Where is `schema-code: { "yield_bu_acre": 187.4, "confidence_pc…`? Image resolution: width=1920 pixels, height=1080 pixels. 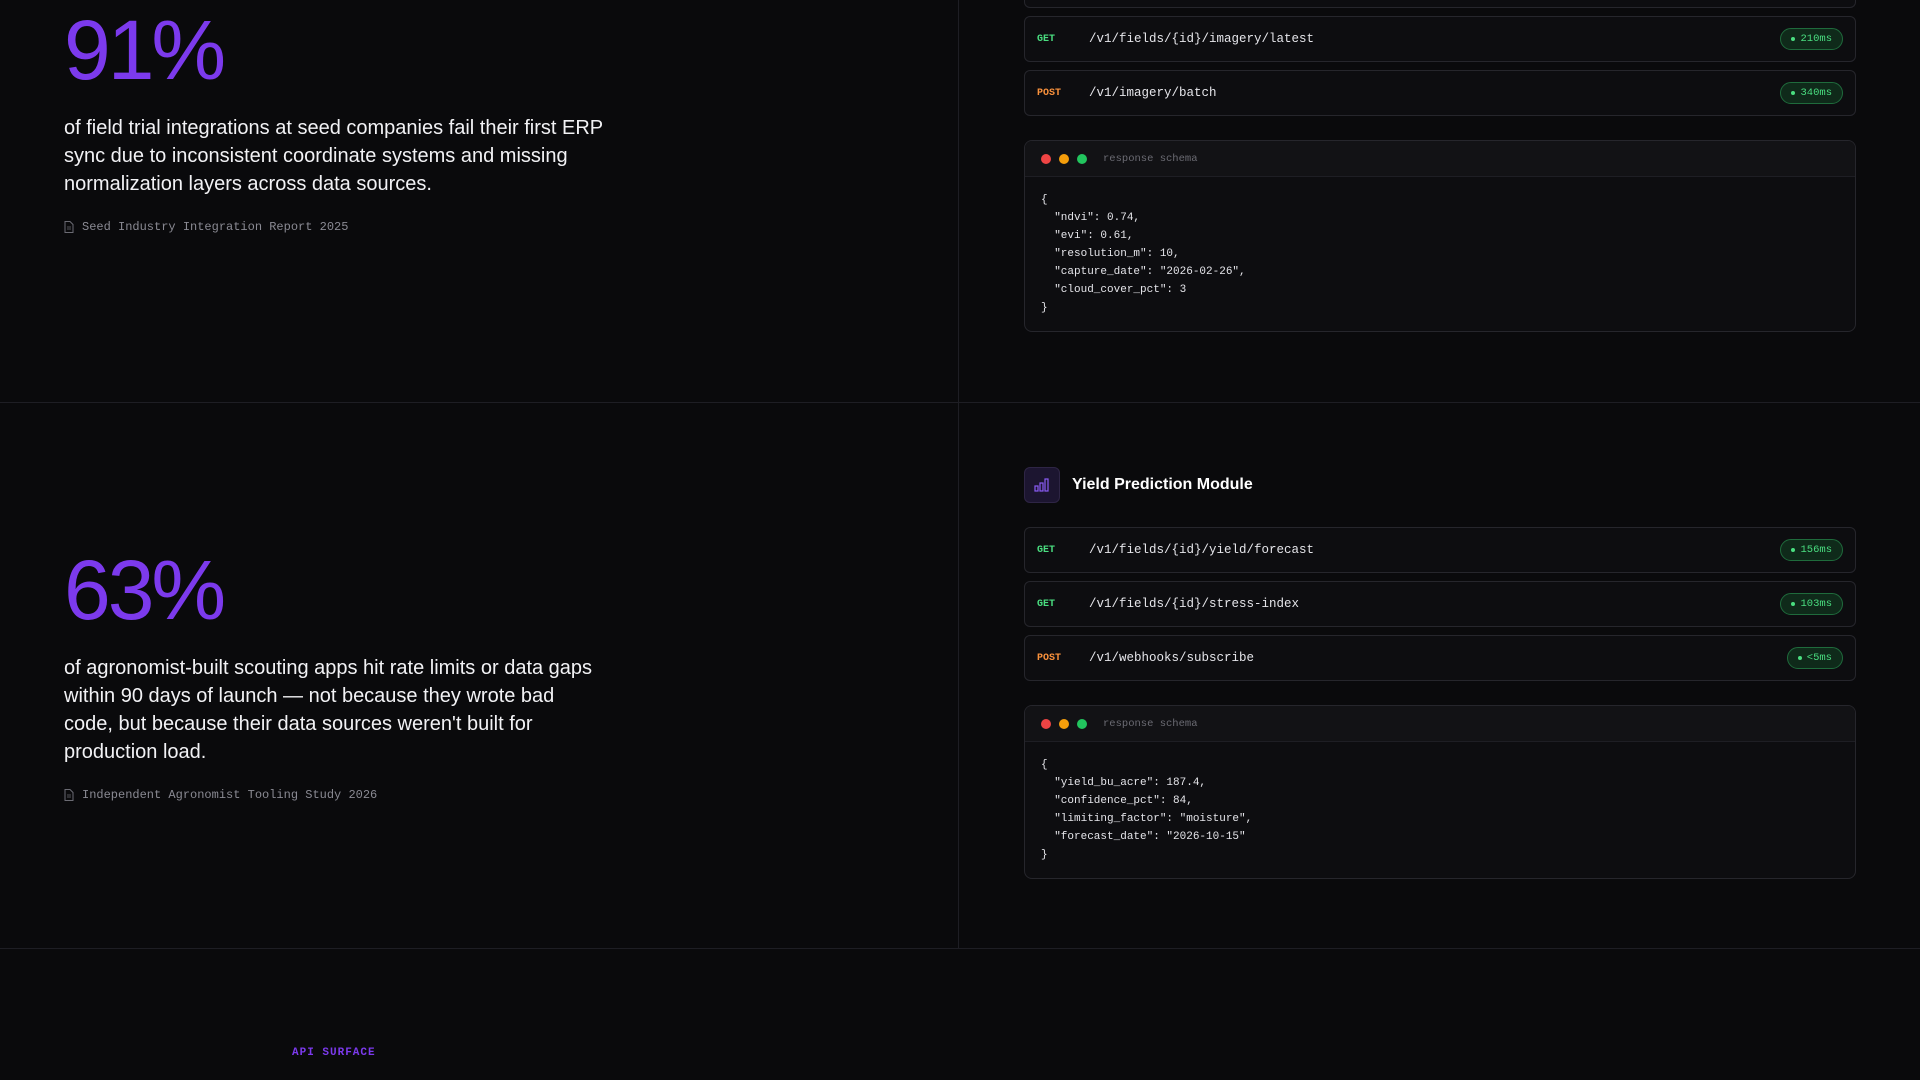 schema-code: { "yield_bu_acre": 187.4, "confidence_pc… is located at coordinates (1147, 810).